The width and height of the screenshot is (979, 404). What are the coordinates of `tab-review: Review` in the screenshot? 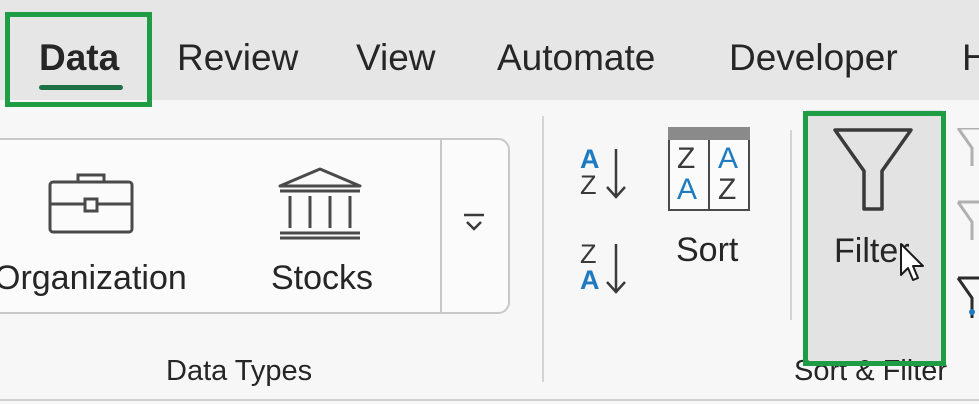 It's located at (237, 58).